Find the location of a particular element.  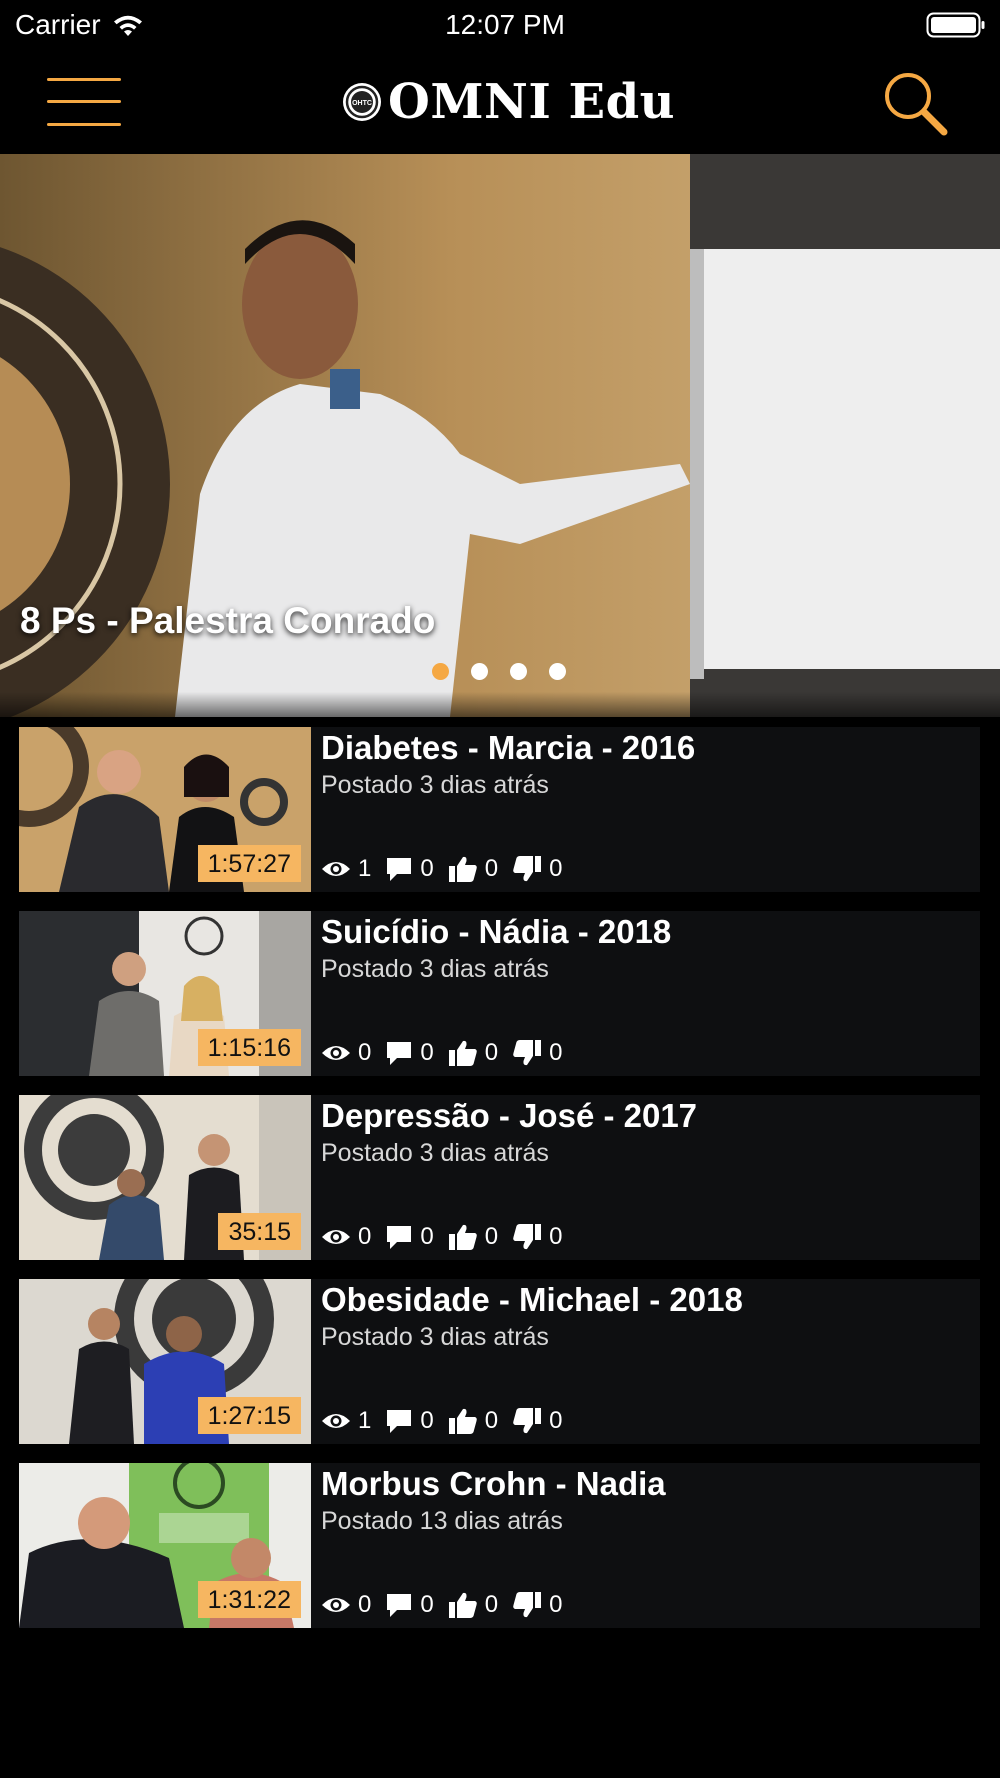

video-title: Obesidade - Michael - 2018 is located at coordinates (532, 1299).